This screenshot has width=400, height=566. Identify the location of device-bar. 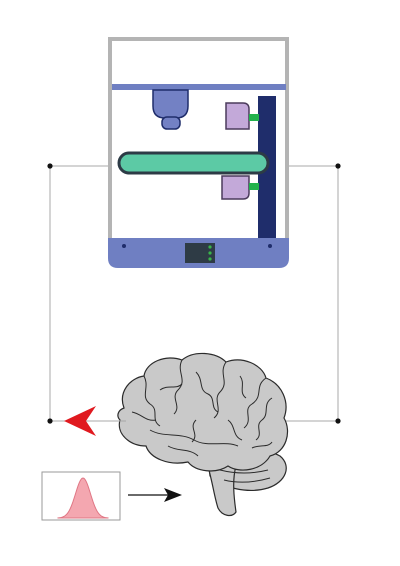
(193, 163).